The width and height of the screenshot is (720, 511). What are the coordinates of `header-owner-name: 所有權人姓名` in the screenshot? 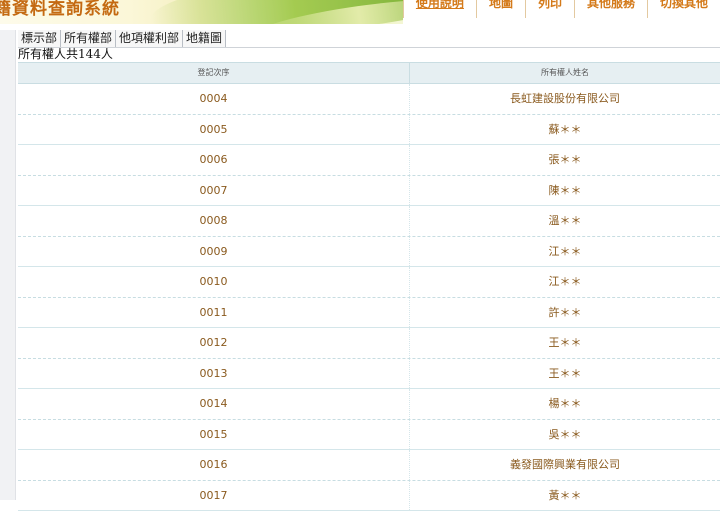 It's located at (565, 73).